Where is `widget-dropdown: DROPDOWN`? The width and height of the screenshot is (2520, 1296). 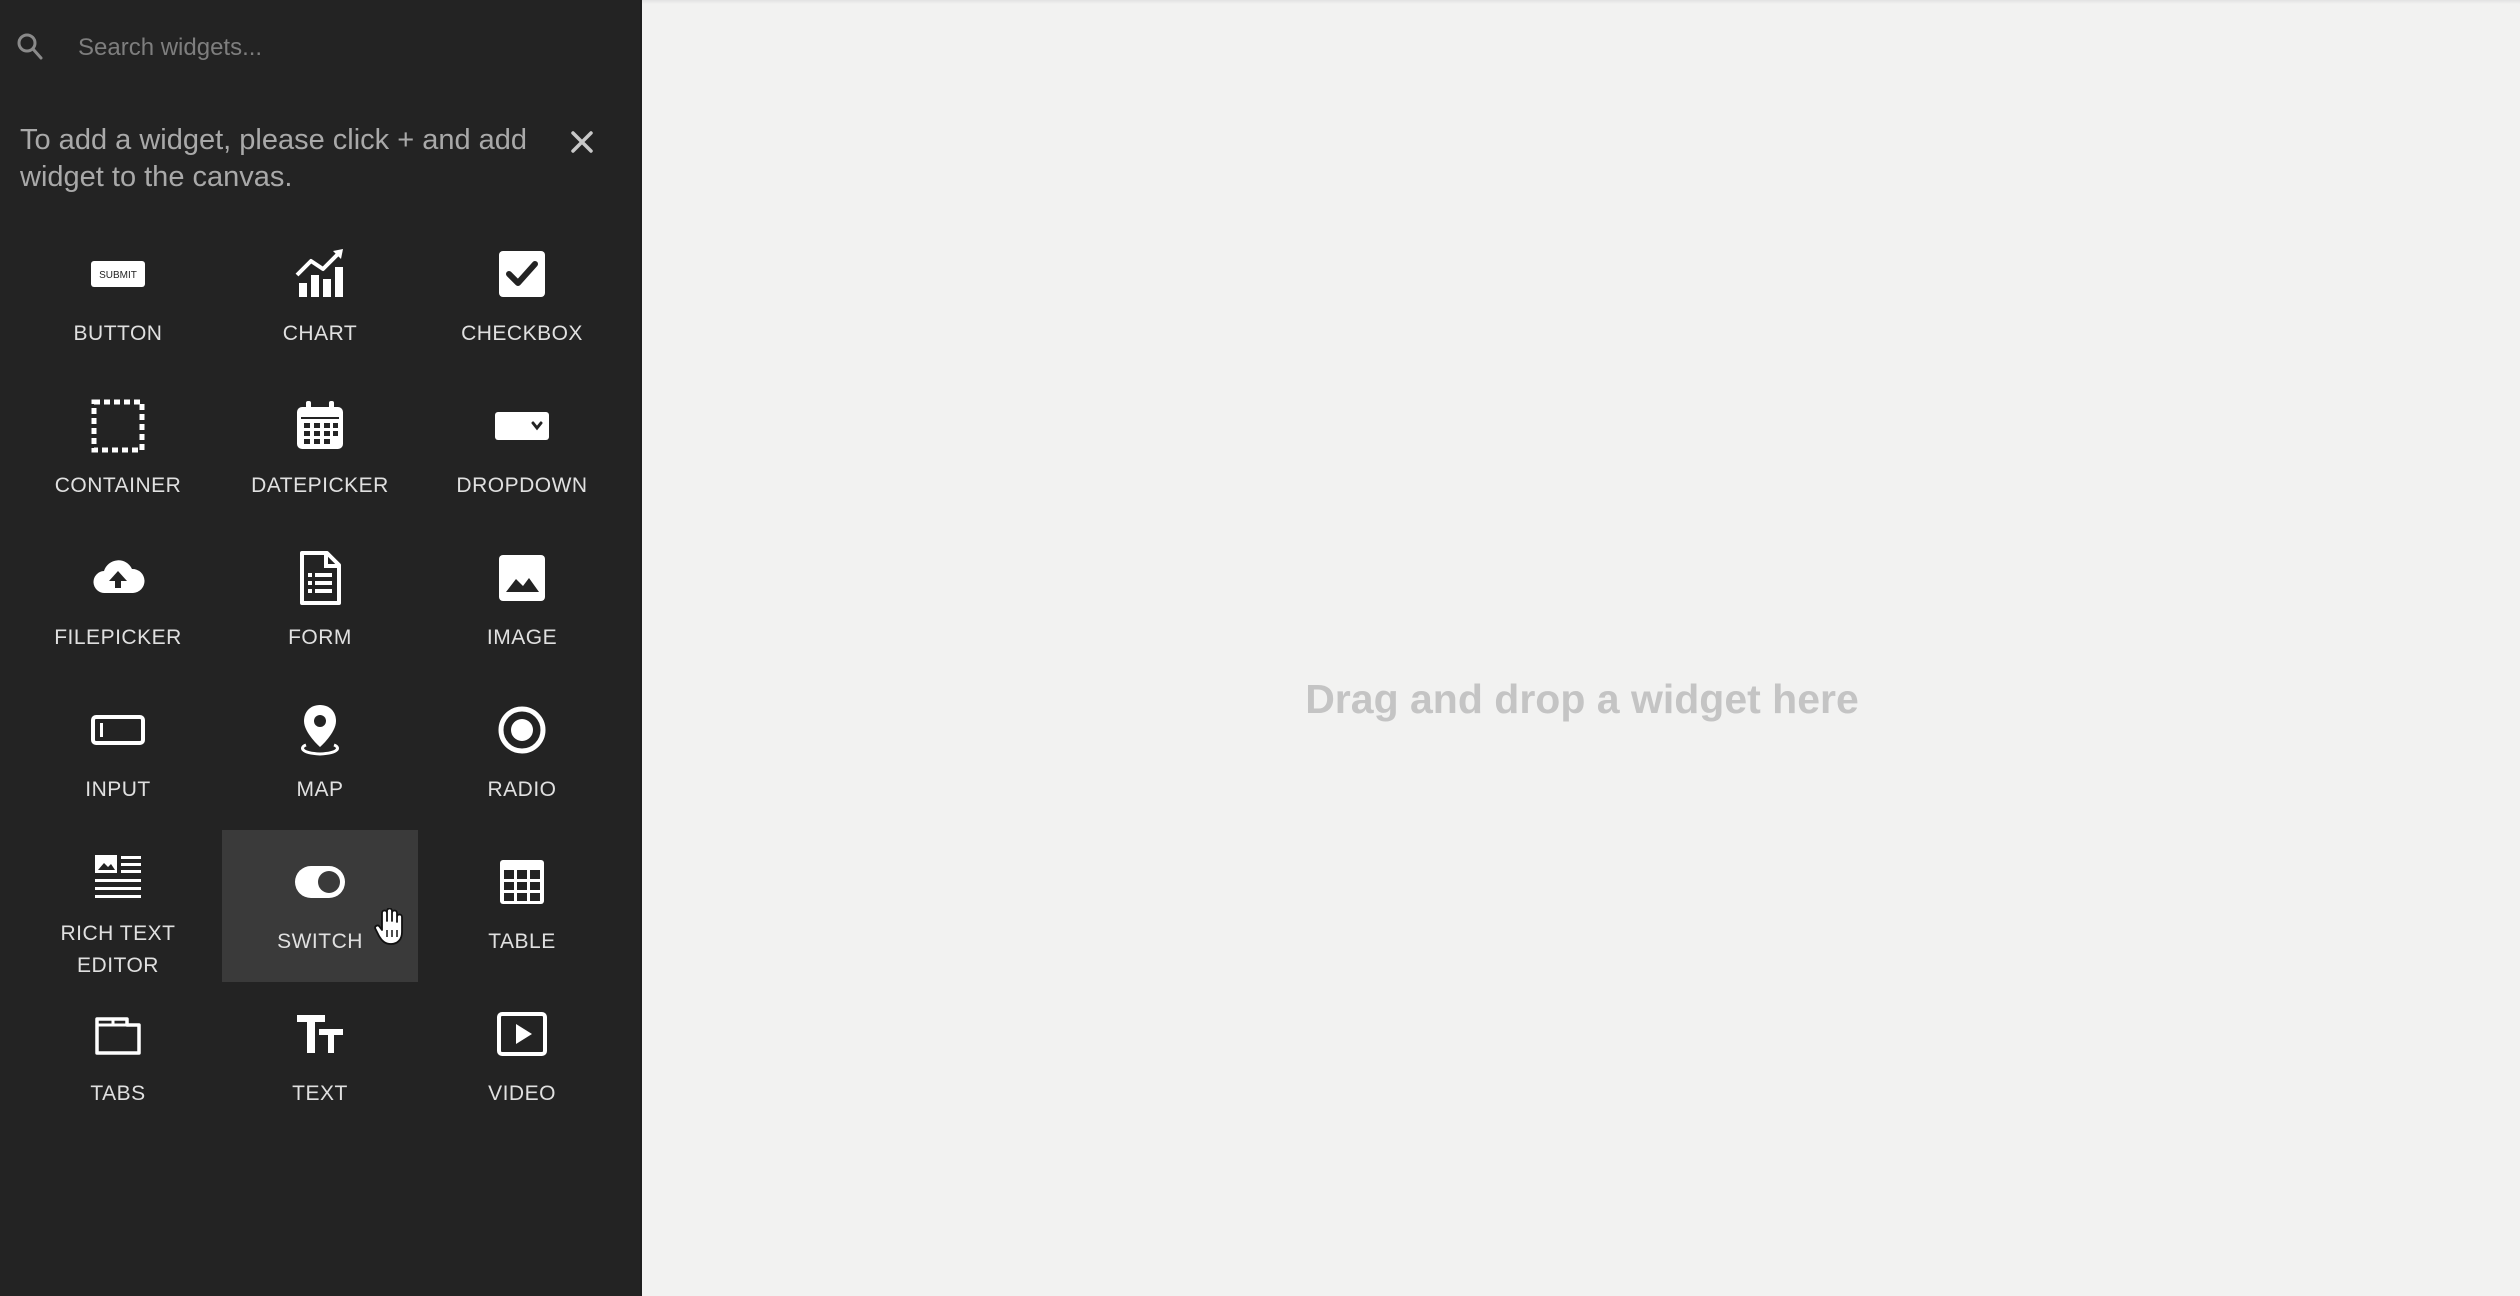
widget-dropdown: DROPDOWN is located at coordinates (522, 450).